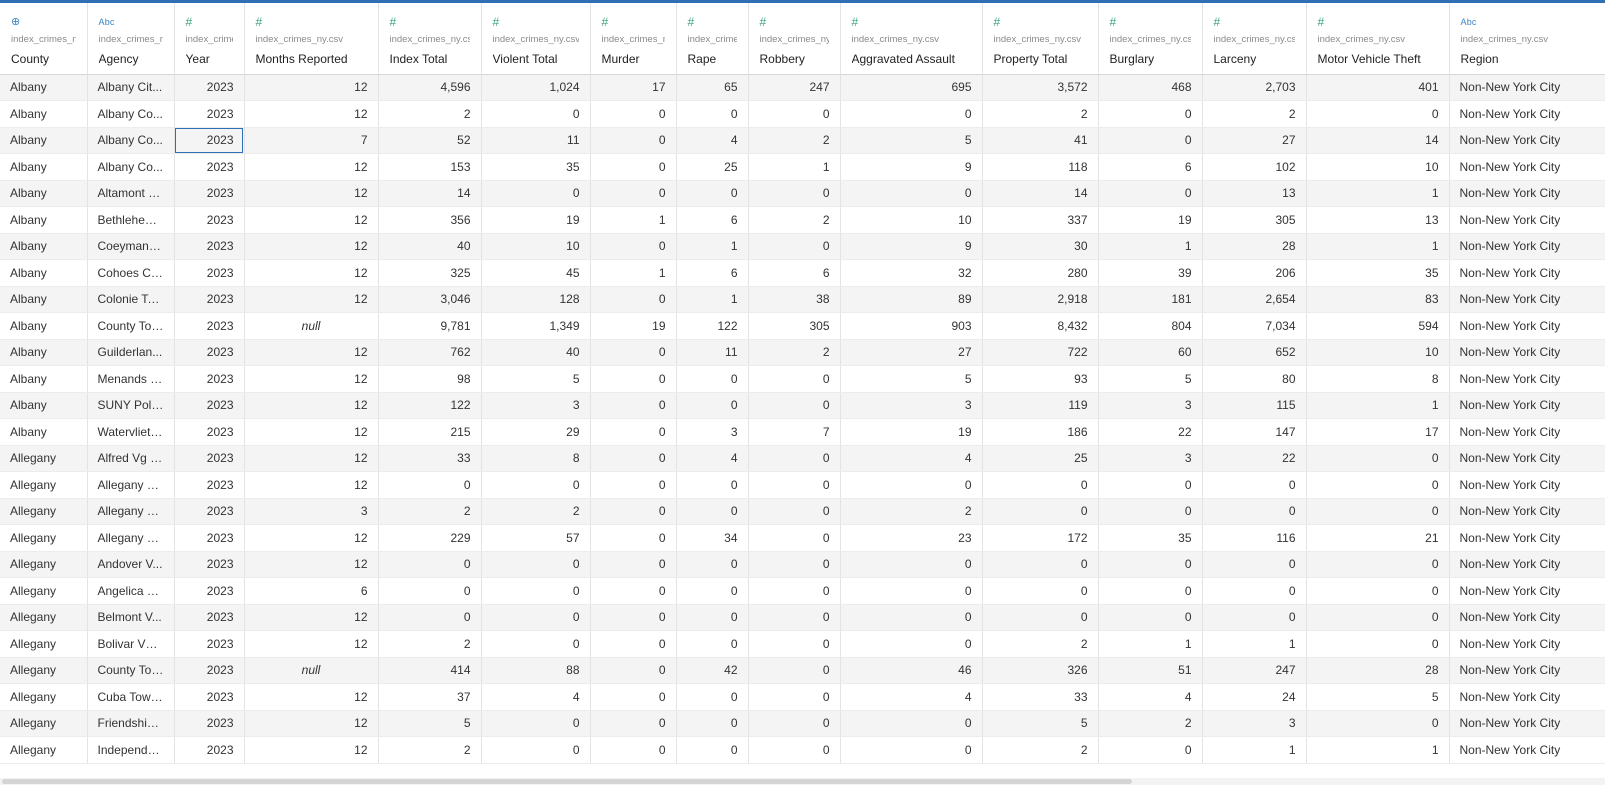 Image resolution: width=1605 pixels, height=785 pixels. Describe the element at coordinates (1040, 750) in the screenshot. I see `cell-property_total: 2` at that location.